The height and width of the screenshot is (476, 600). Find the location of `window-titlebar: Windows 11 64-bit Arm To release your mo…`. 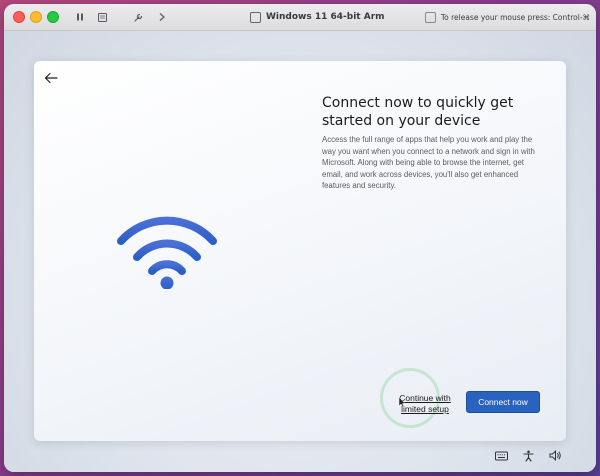

window-titlebar: Windows 11 64-bit Arm To release your mo… is located at coordinates (300, 17).